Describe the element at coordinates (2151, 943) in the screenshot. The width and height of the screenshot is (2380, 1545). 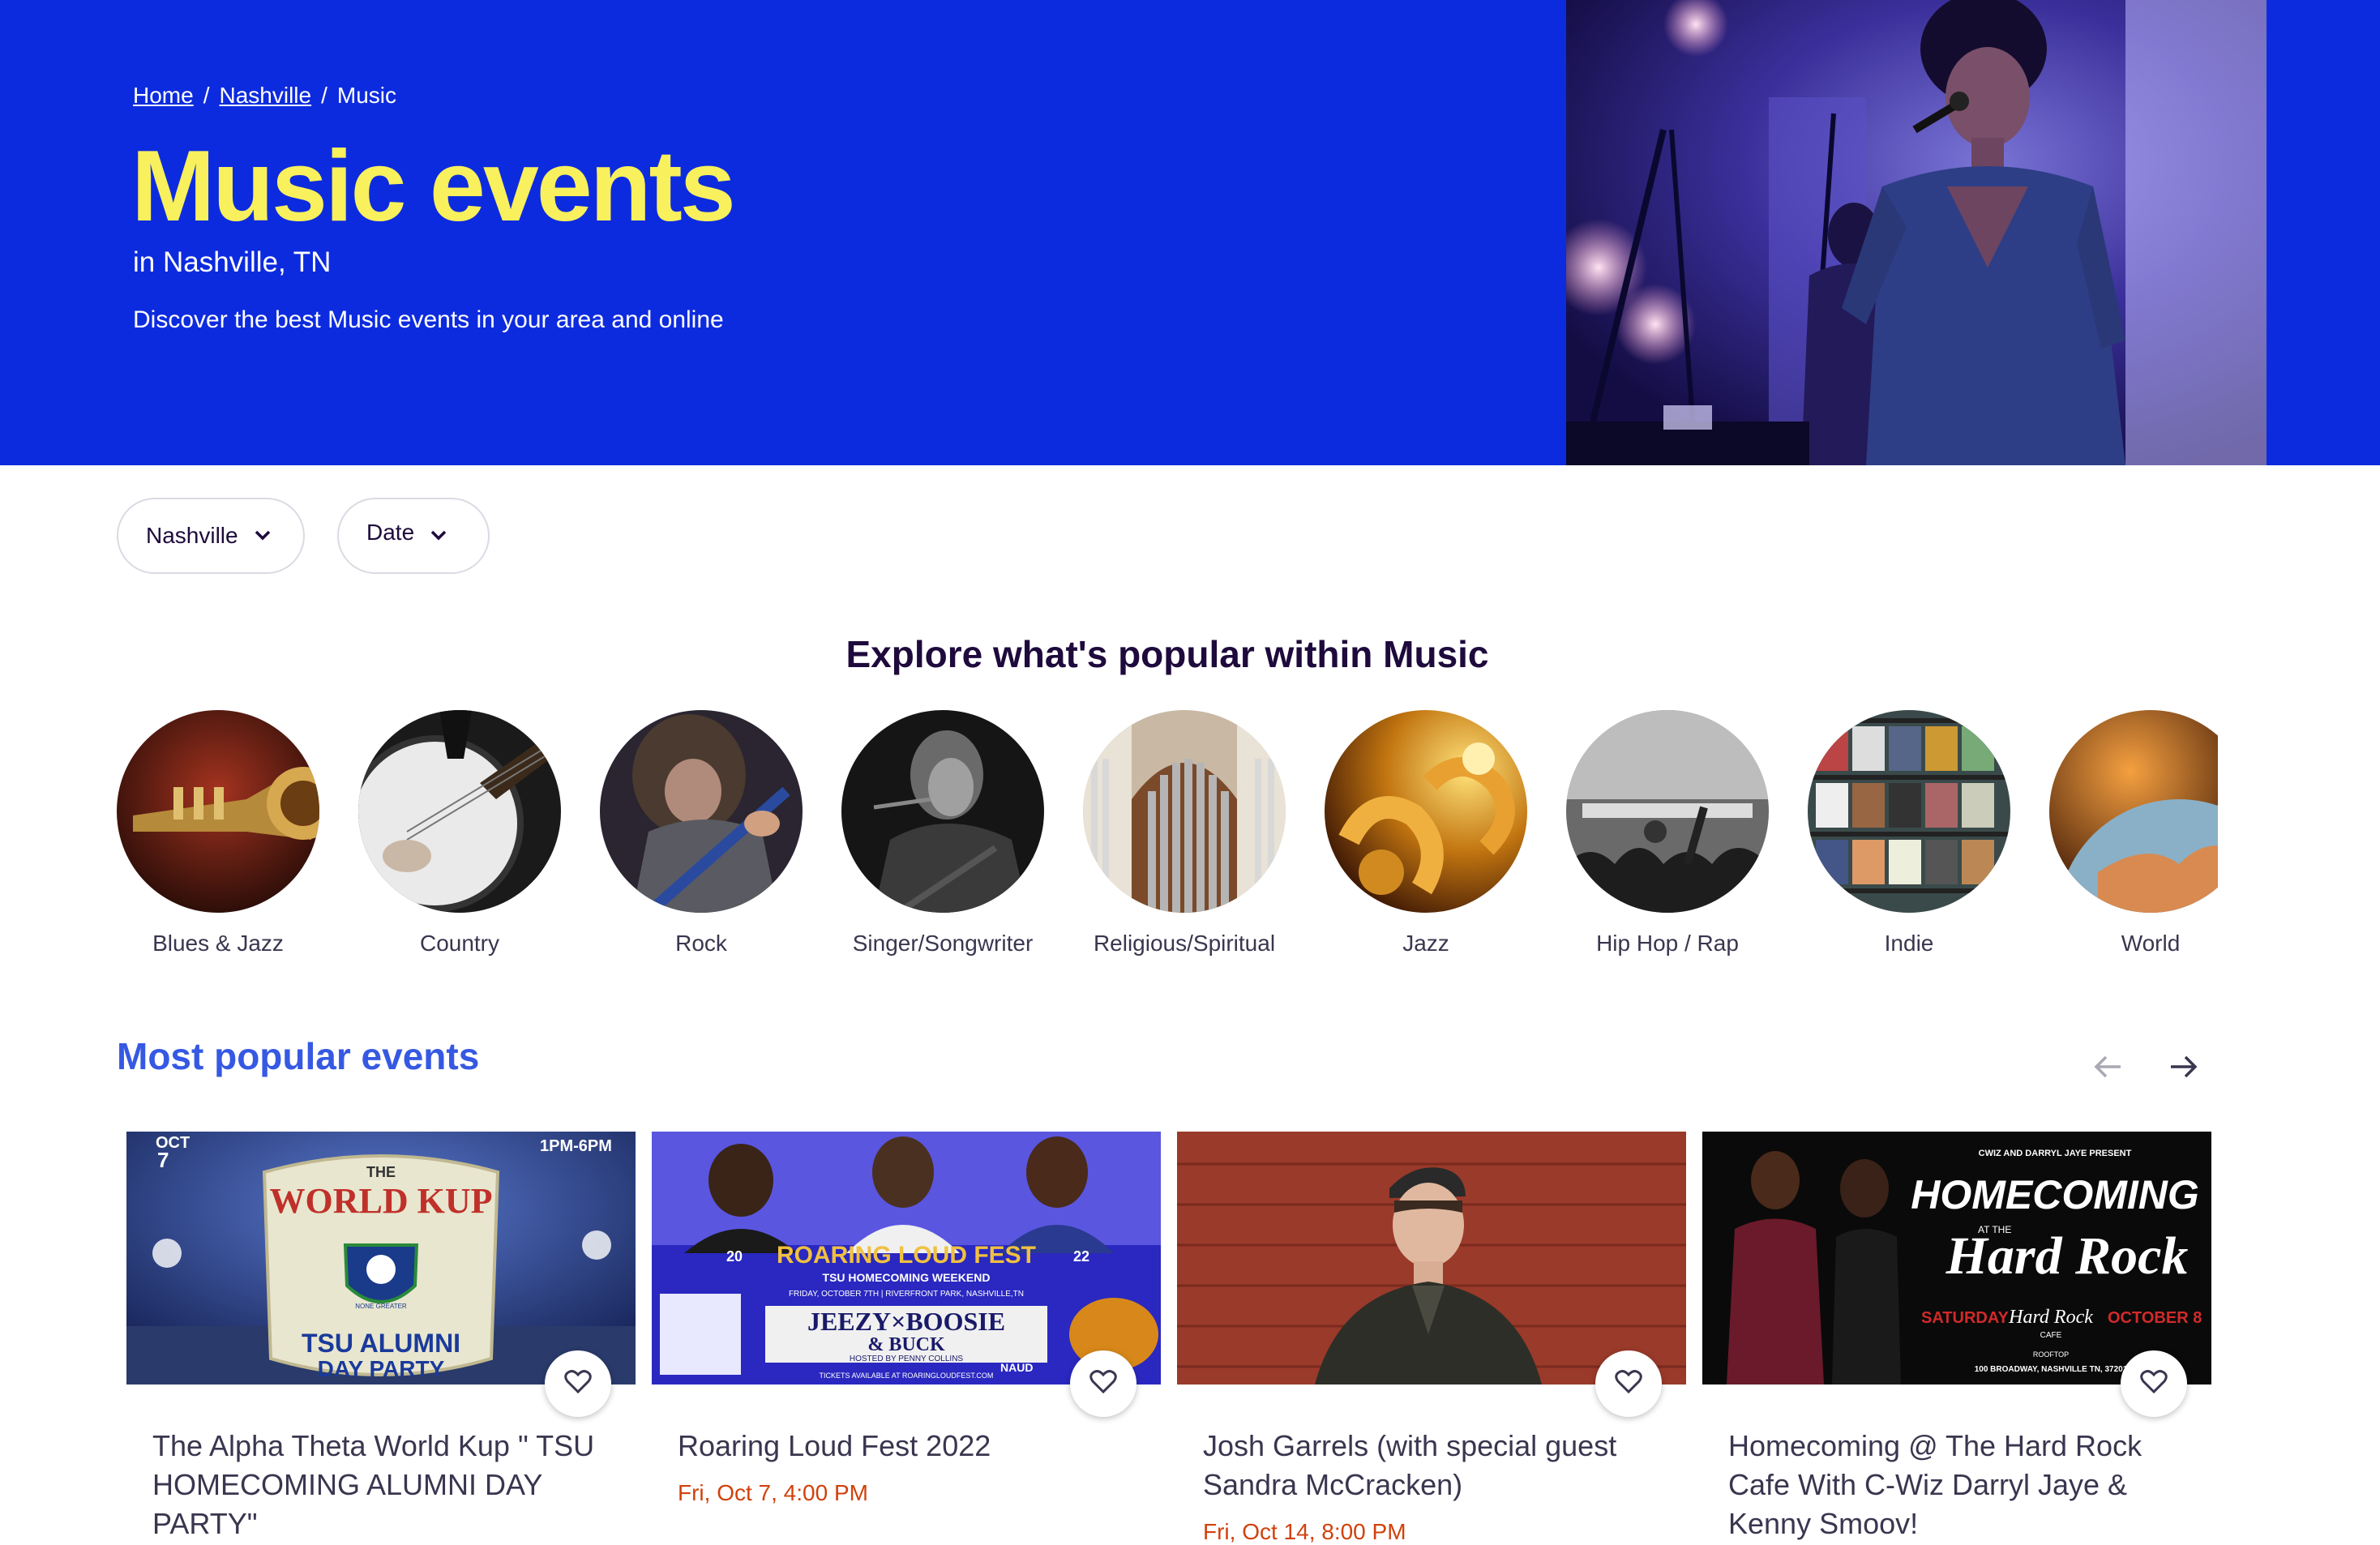
I see `category-label: World` at that location.